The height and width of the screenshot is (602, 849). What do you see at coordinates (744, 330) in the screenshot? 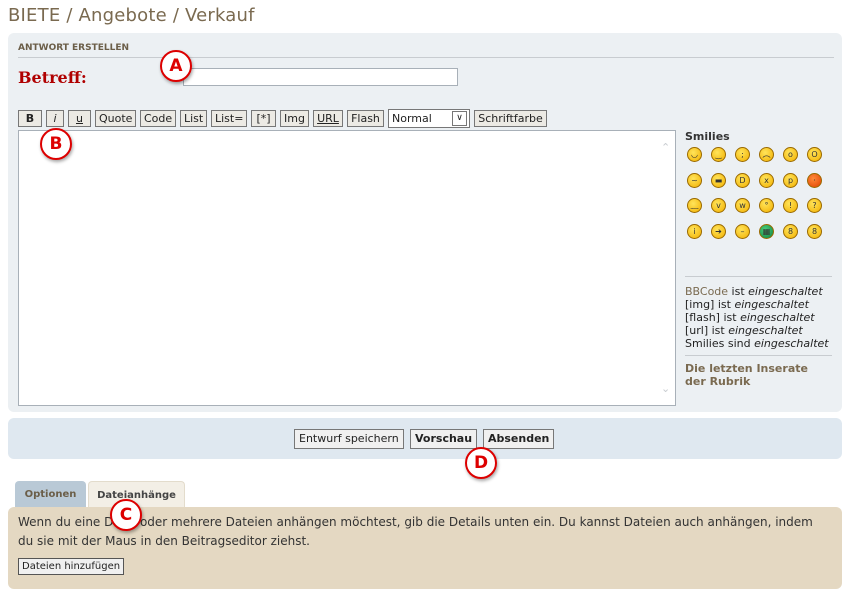
I see `url-status: [url] ist eingeschaltet` at bounding box center [744, 330].